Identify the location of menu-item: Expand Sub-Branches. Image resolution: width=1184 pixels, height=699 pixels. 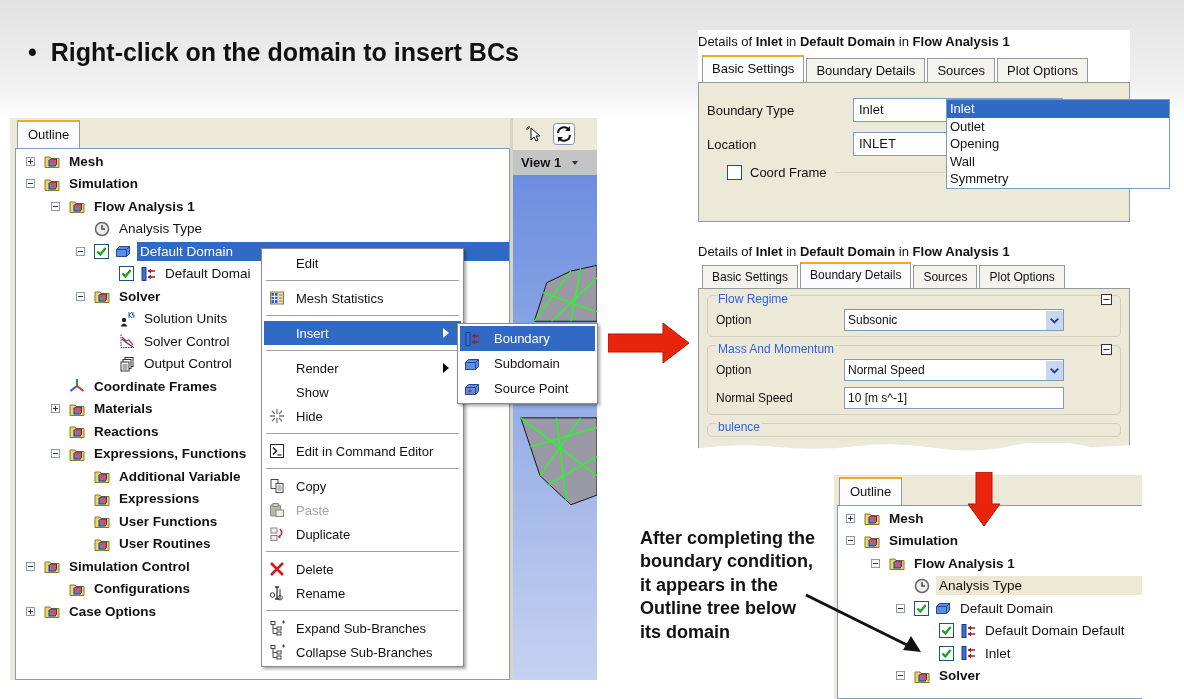
(362, 628).